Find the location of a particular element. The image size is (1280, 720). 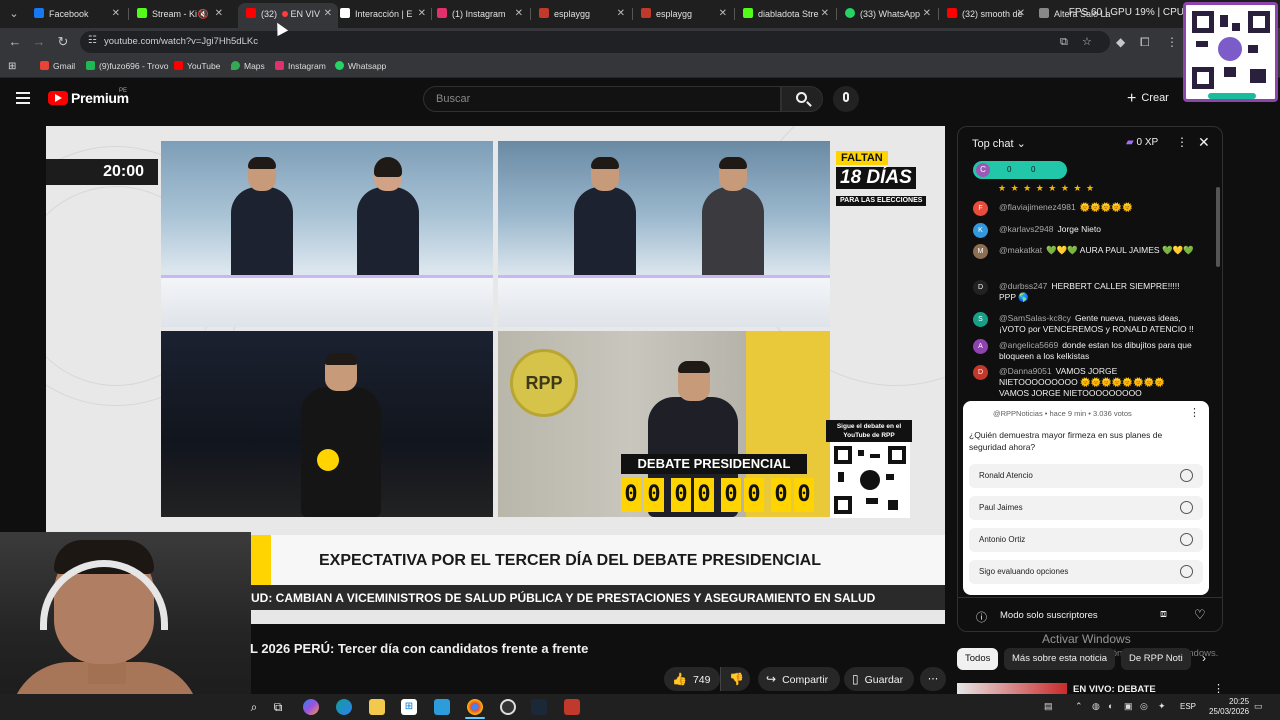

heart-icon: ♡ is located at coordinates (1200, 615).